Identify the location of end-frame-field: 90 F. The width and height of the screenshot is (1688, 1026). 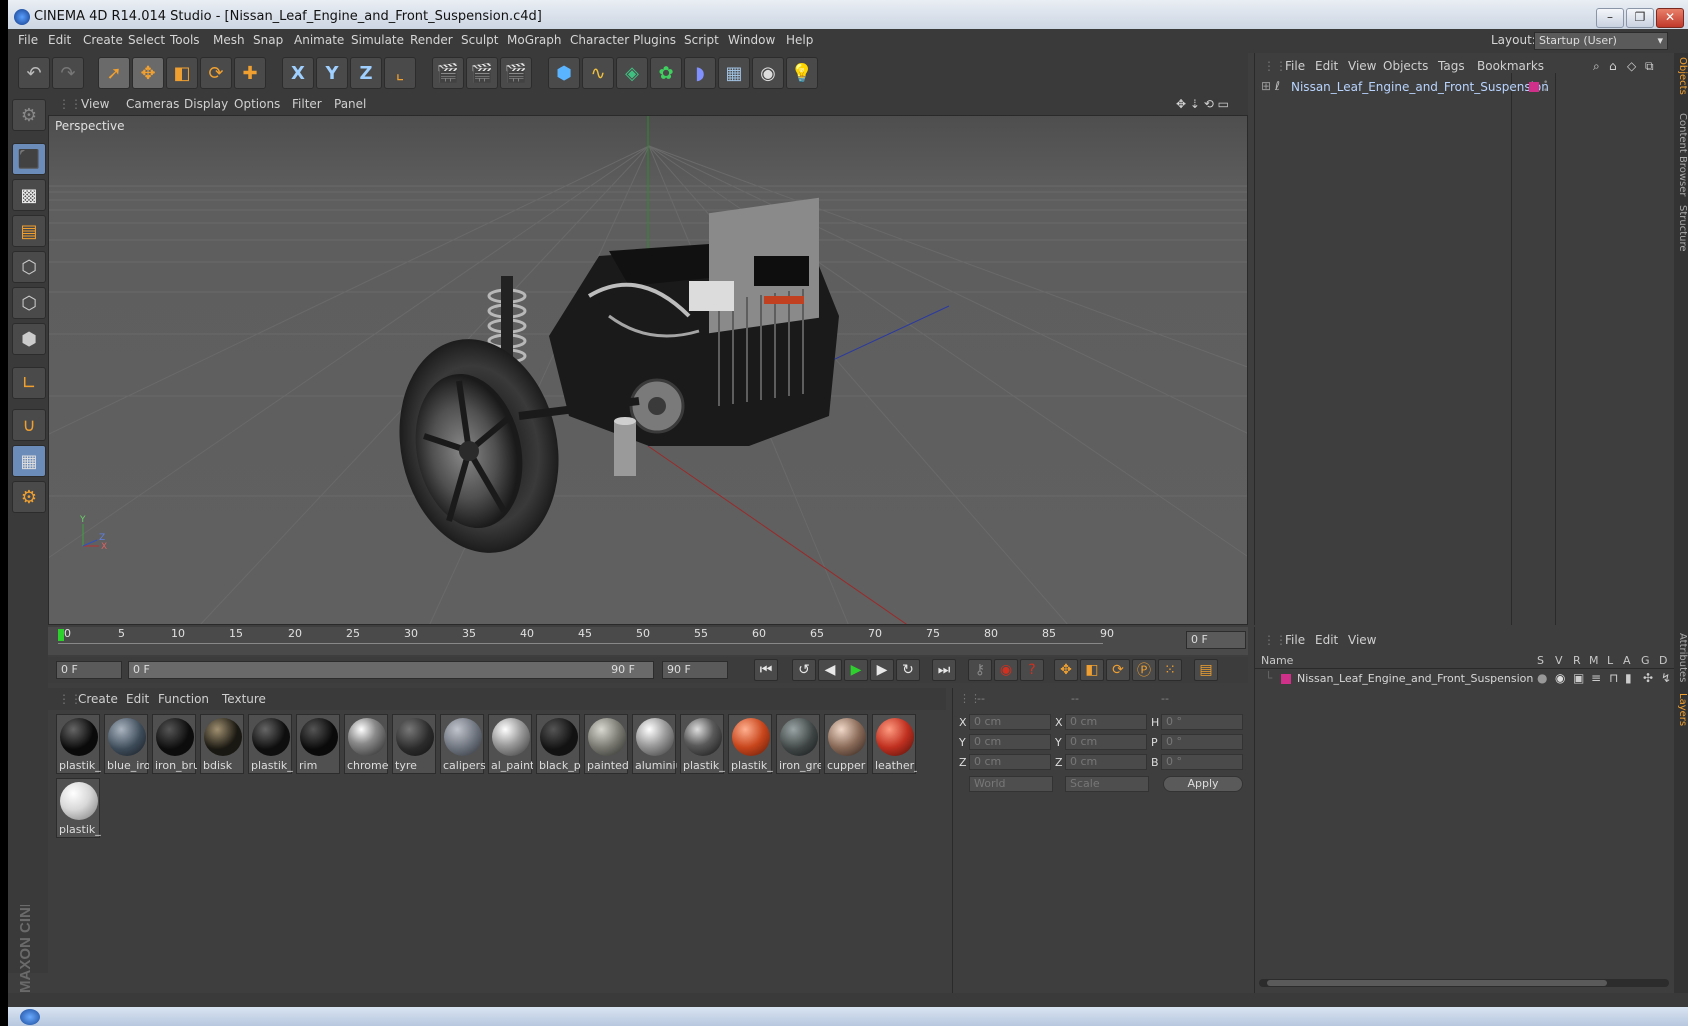
(695, 670).